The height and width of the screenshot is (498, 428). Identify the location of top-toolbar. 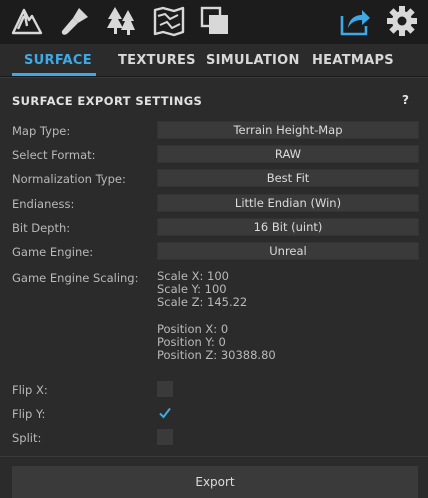
(214, 22).